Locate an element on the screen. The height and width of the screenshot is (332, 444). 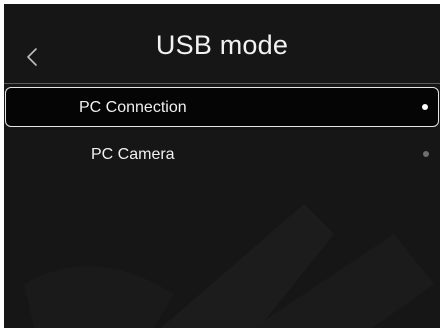
page-title: USB mode is located at coordinates (222, 45).